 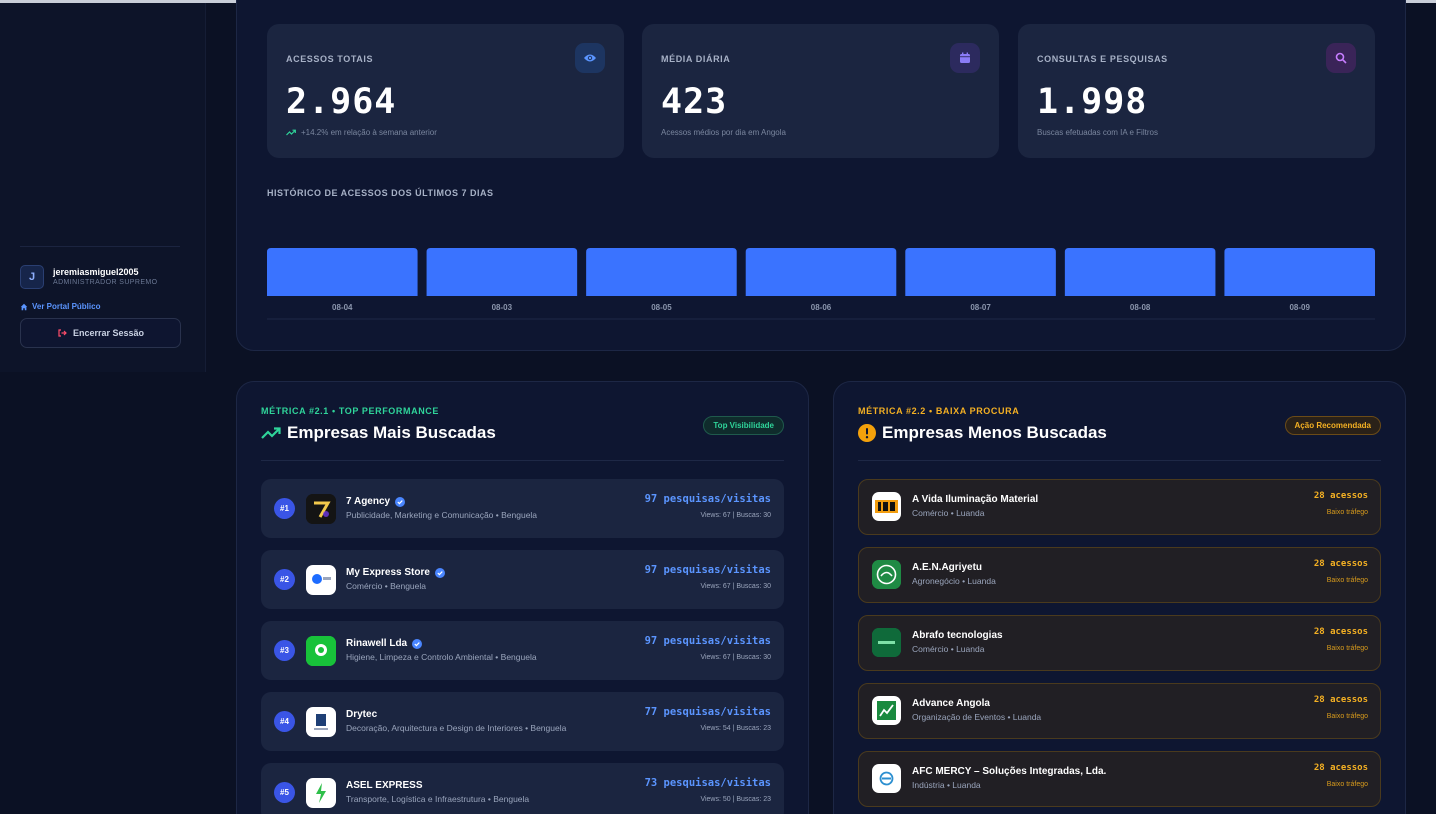 I want to click on stat-note: +14.2% em relação à semana anterior, so click(x=361, y=132).